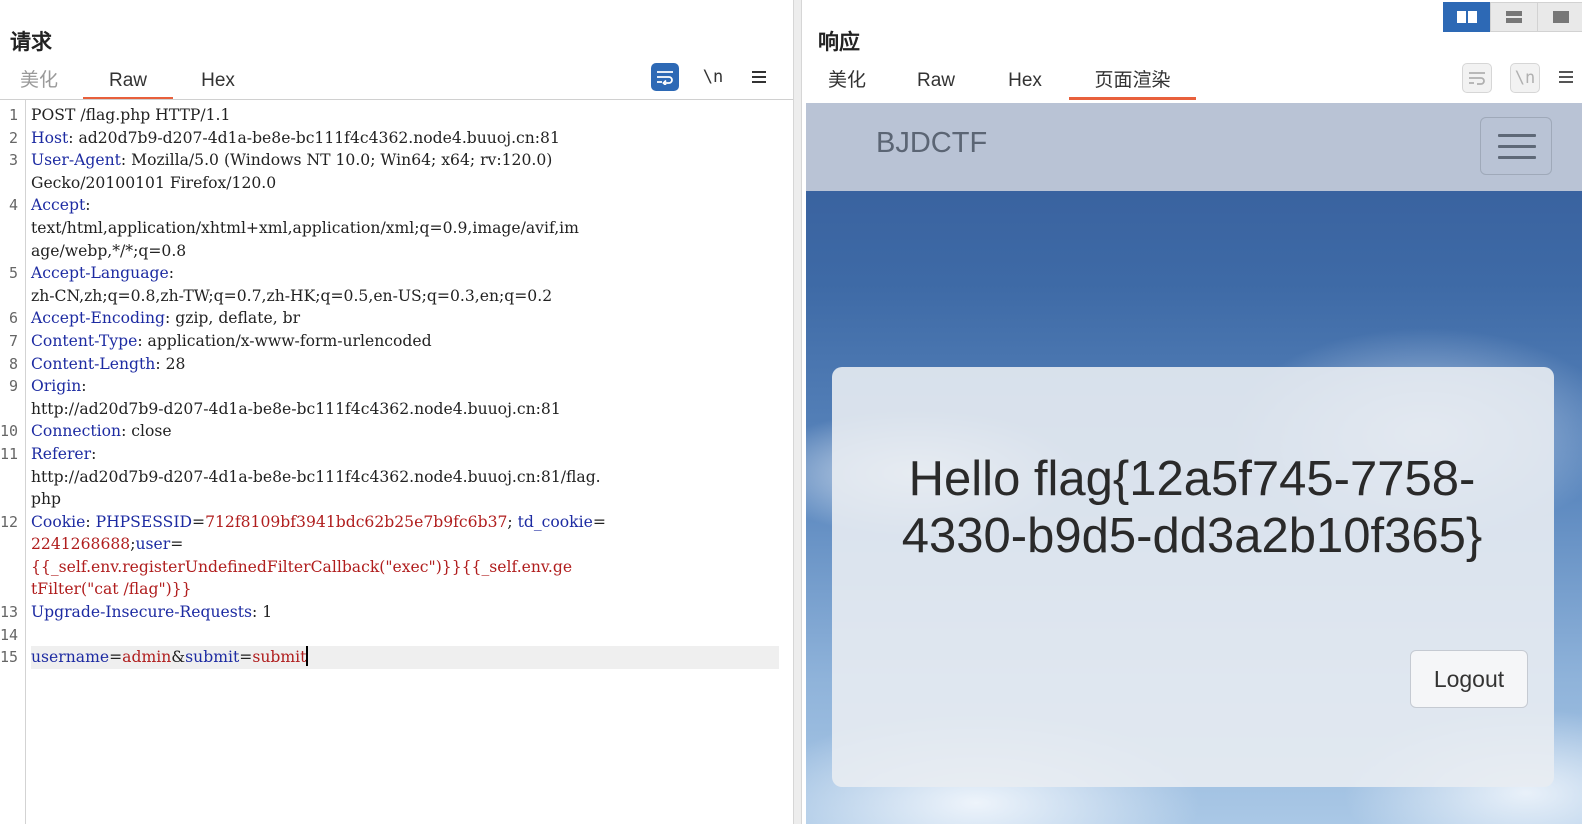  What do you see at coordinates (931, 143) in the screenshot?
I see `site-brand: BJDCTF` at bounding box center [931, 143].